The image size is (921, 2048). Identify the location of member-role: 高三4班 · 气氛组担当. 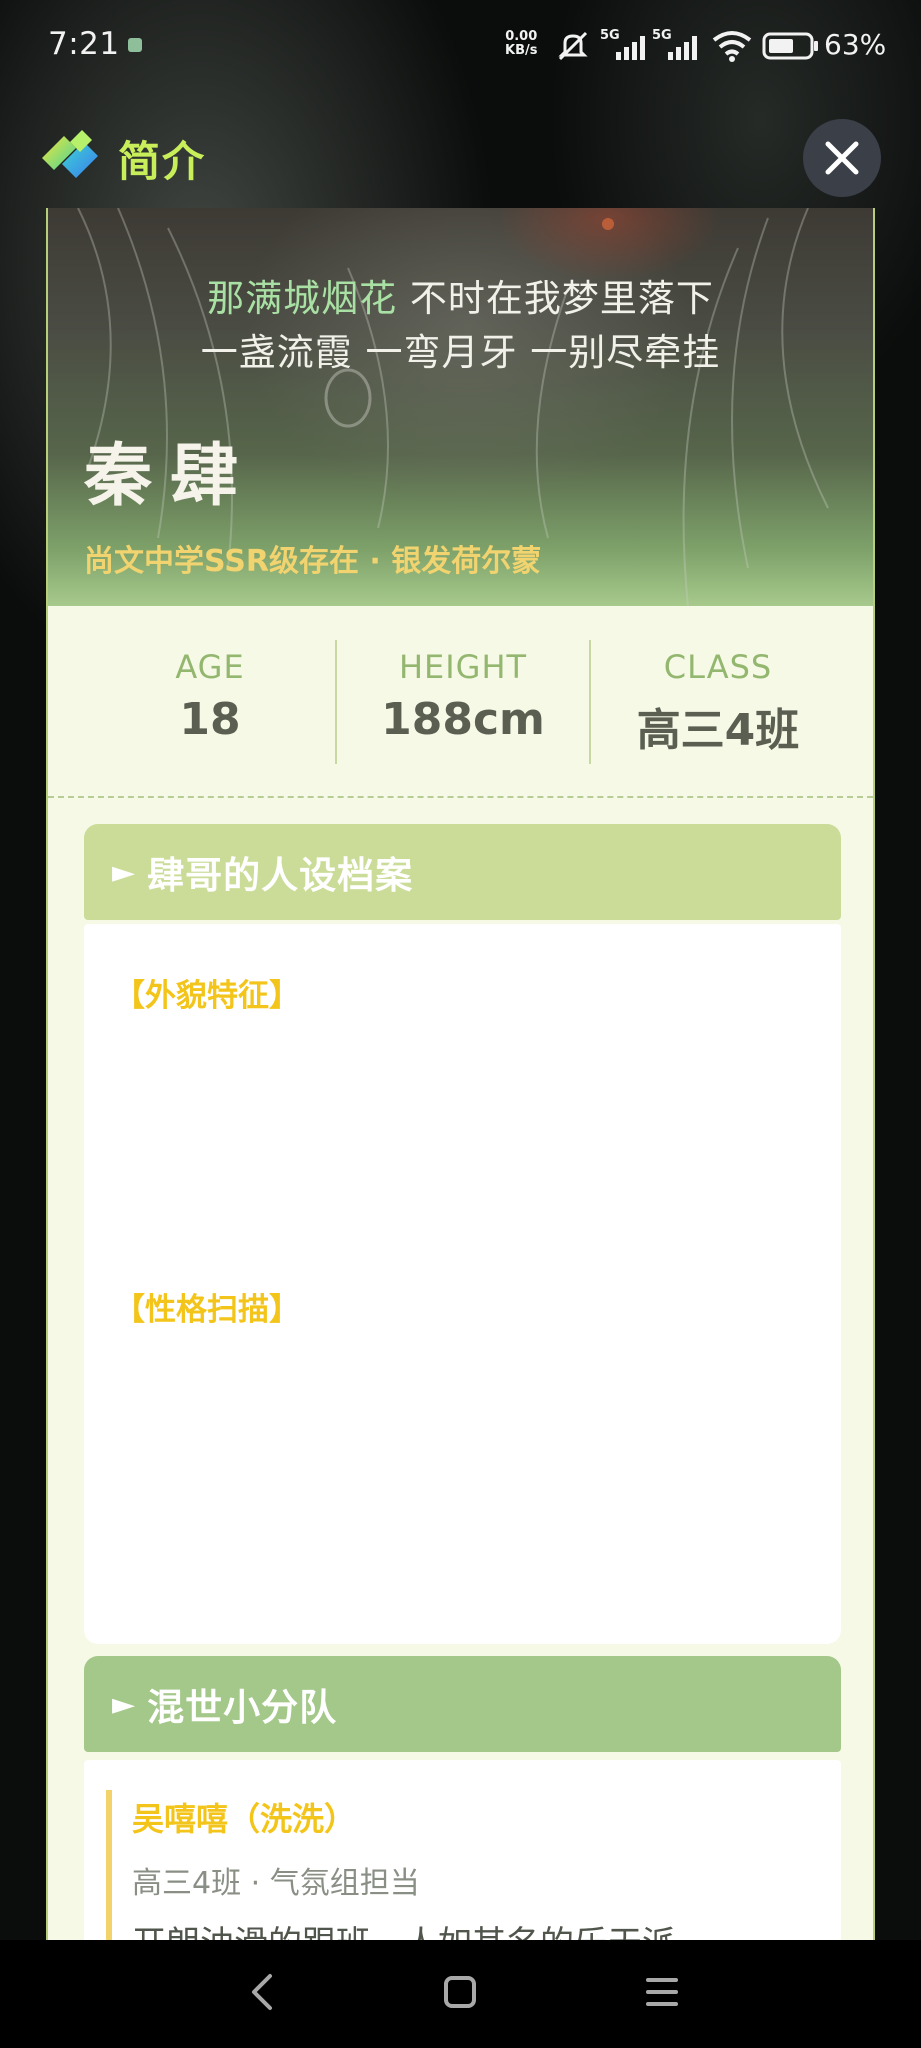
(276, 1883).